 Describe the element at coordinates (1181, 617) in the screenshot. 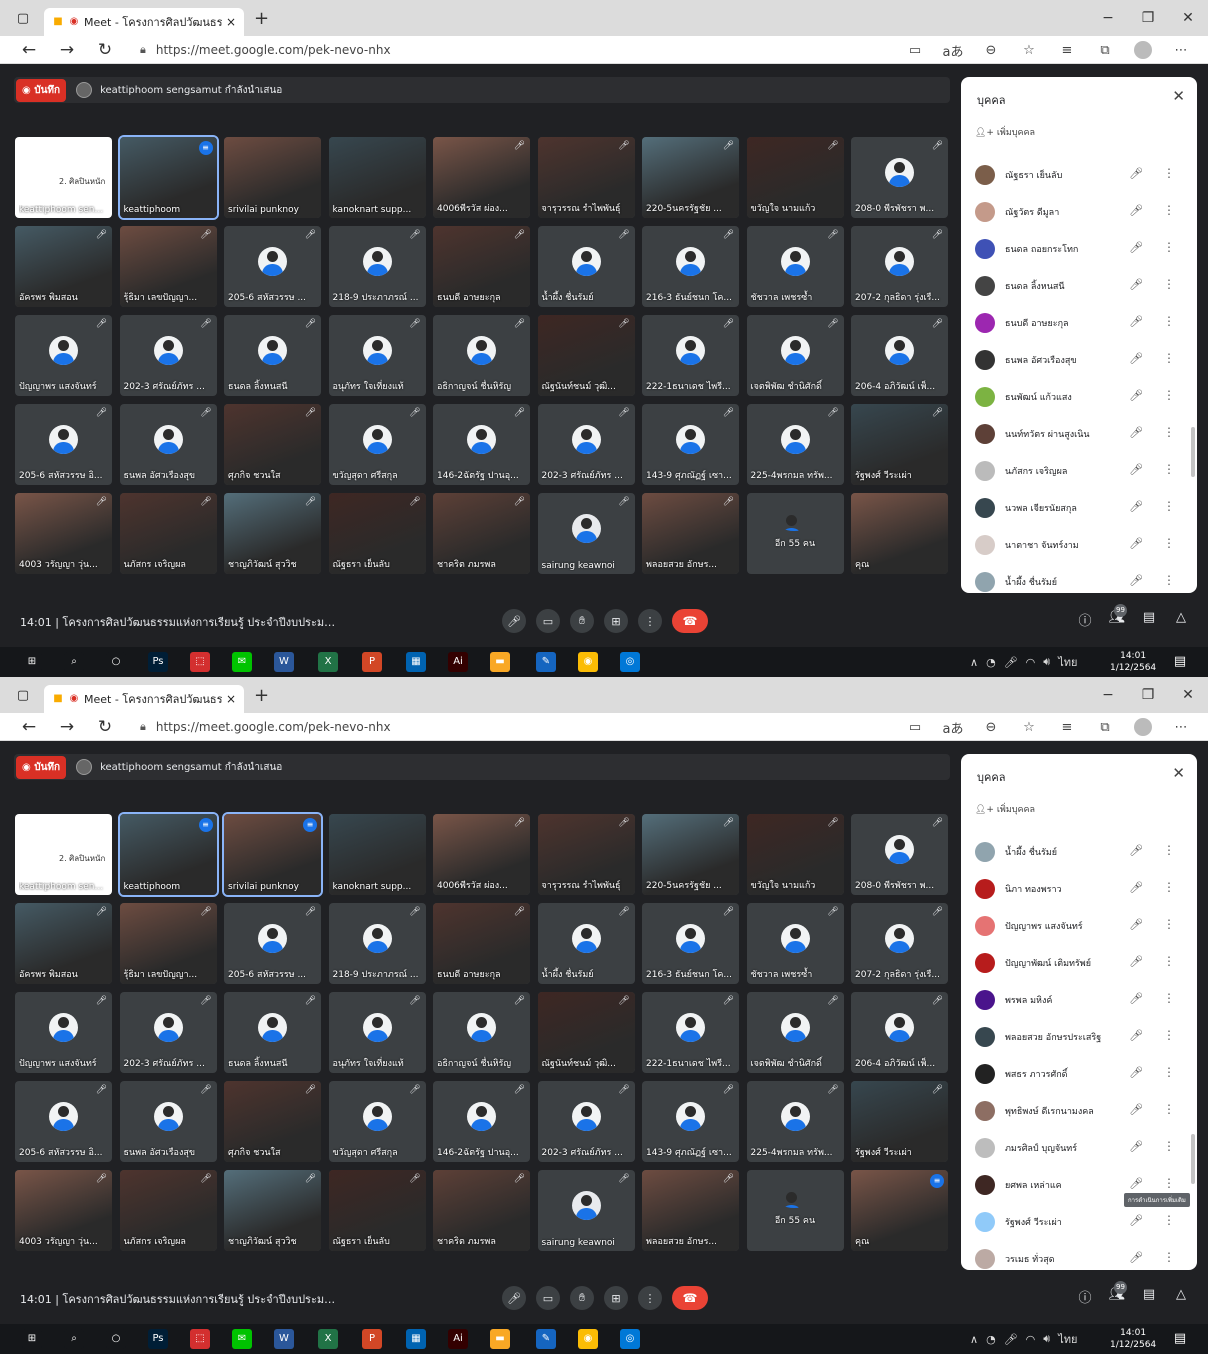

I see `activities-icon: △` at that location.